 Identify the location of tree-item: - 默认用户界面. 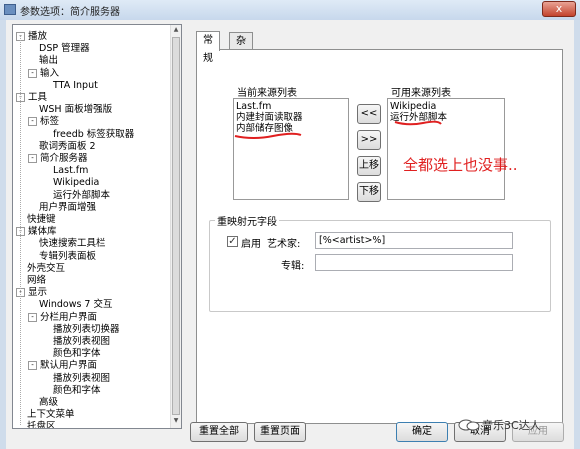
(62, 366).